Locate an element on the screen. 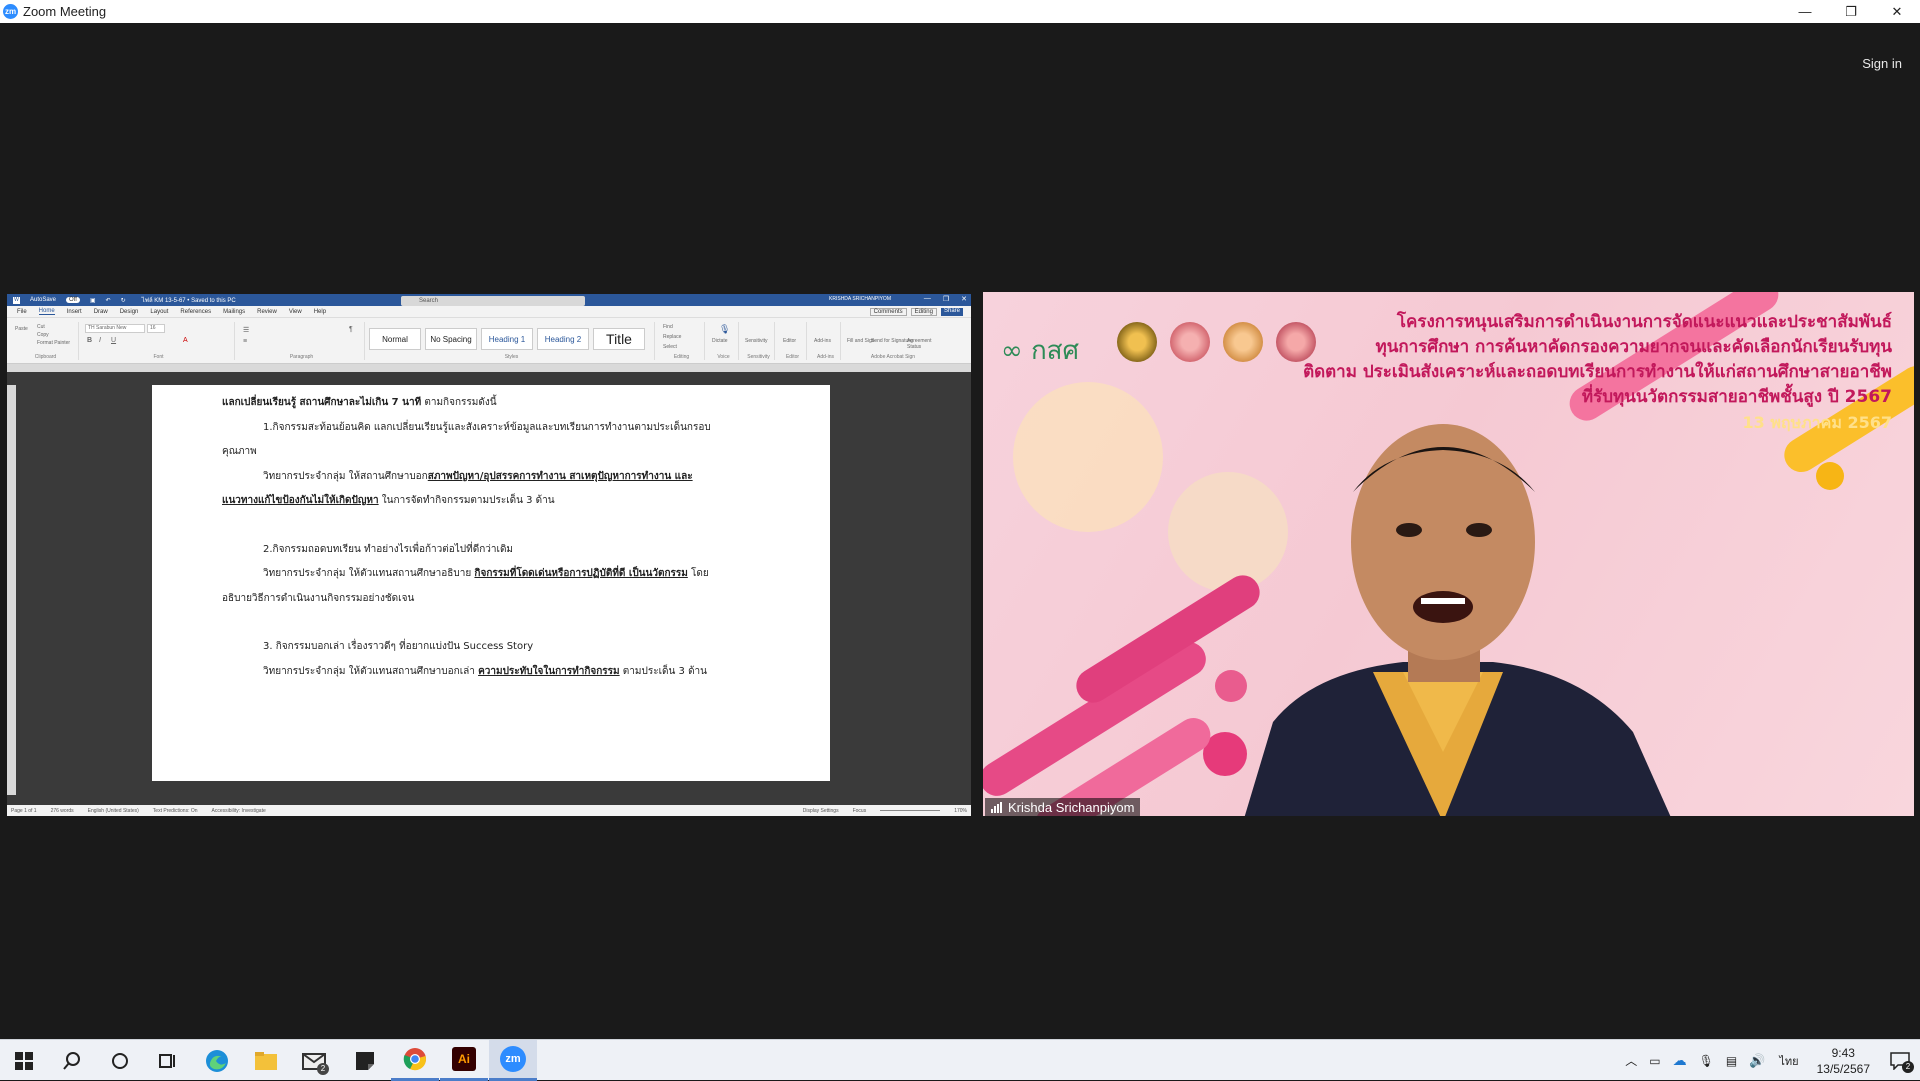 The height and width of the screenshot is (1081, 1920). task-view-icon is located at coordinates (168, 1060).